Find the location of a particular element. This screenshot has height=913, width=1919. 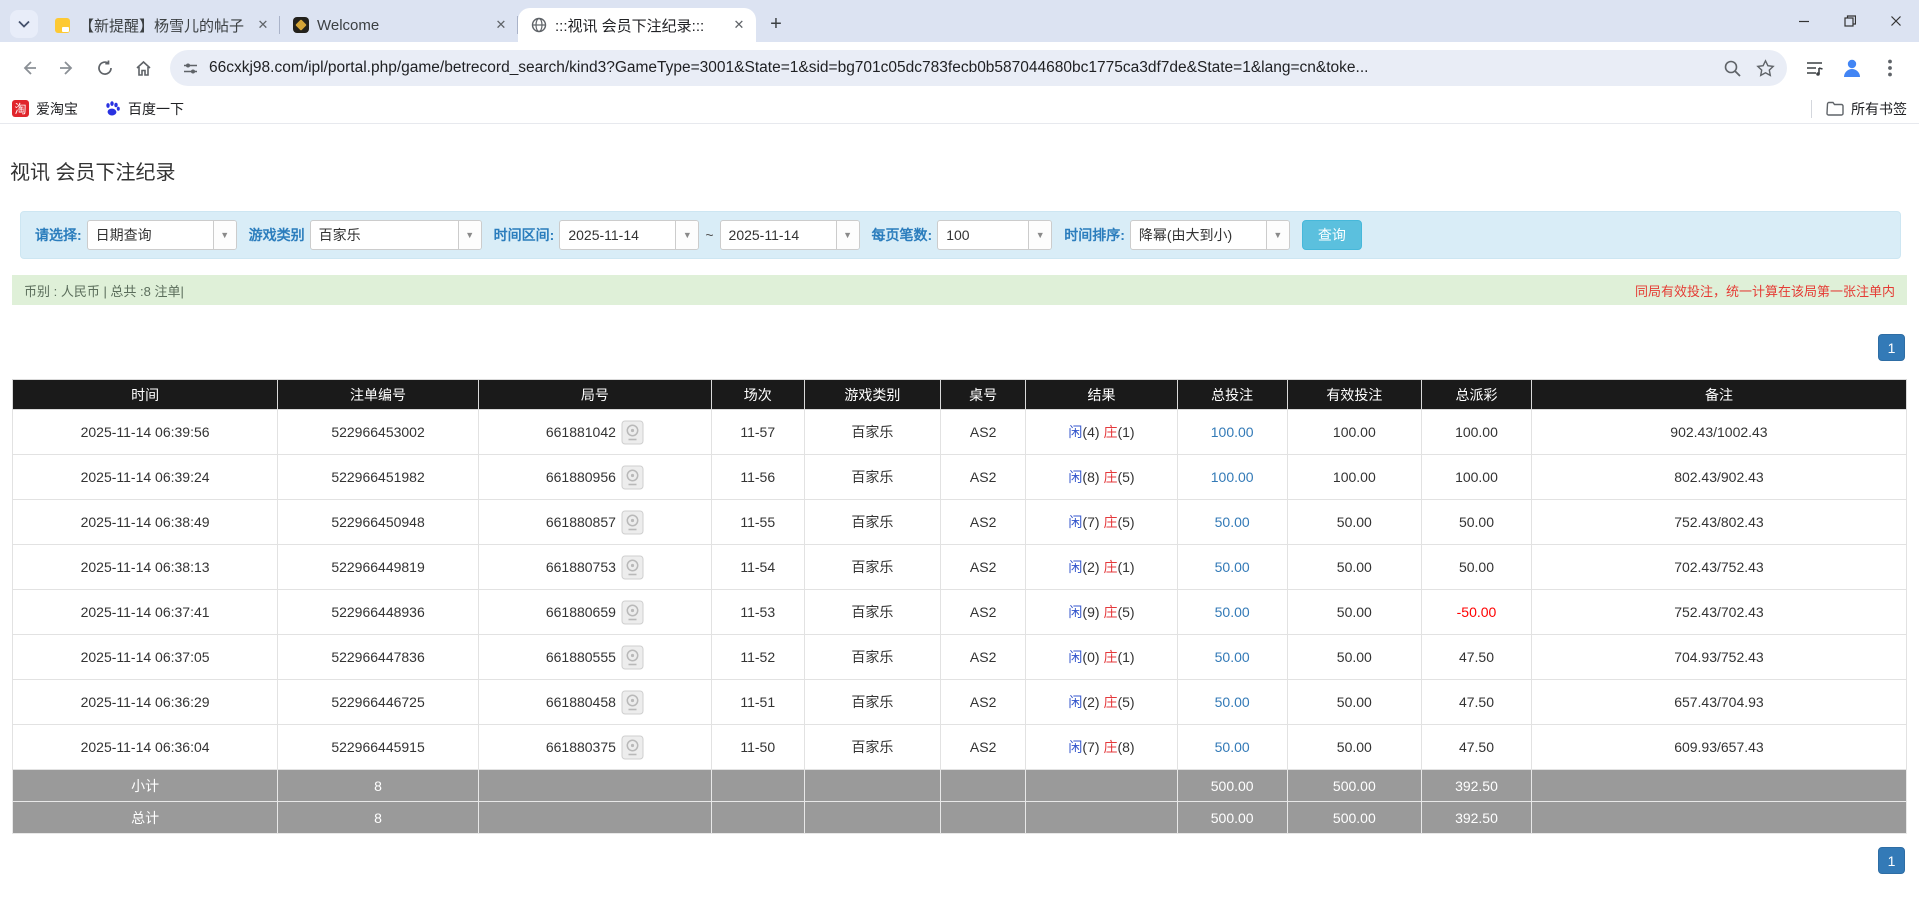

cell-note: 802.43/902.43 is located at coordinates (1719, 477).